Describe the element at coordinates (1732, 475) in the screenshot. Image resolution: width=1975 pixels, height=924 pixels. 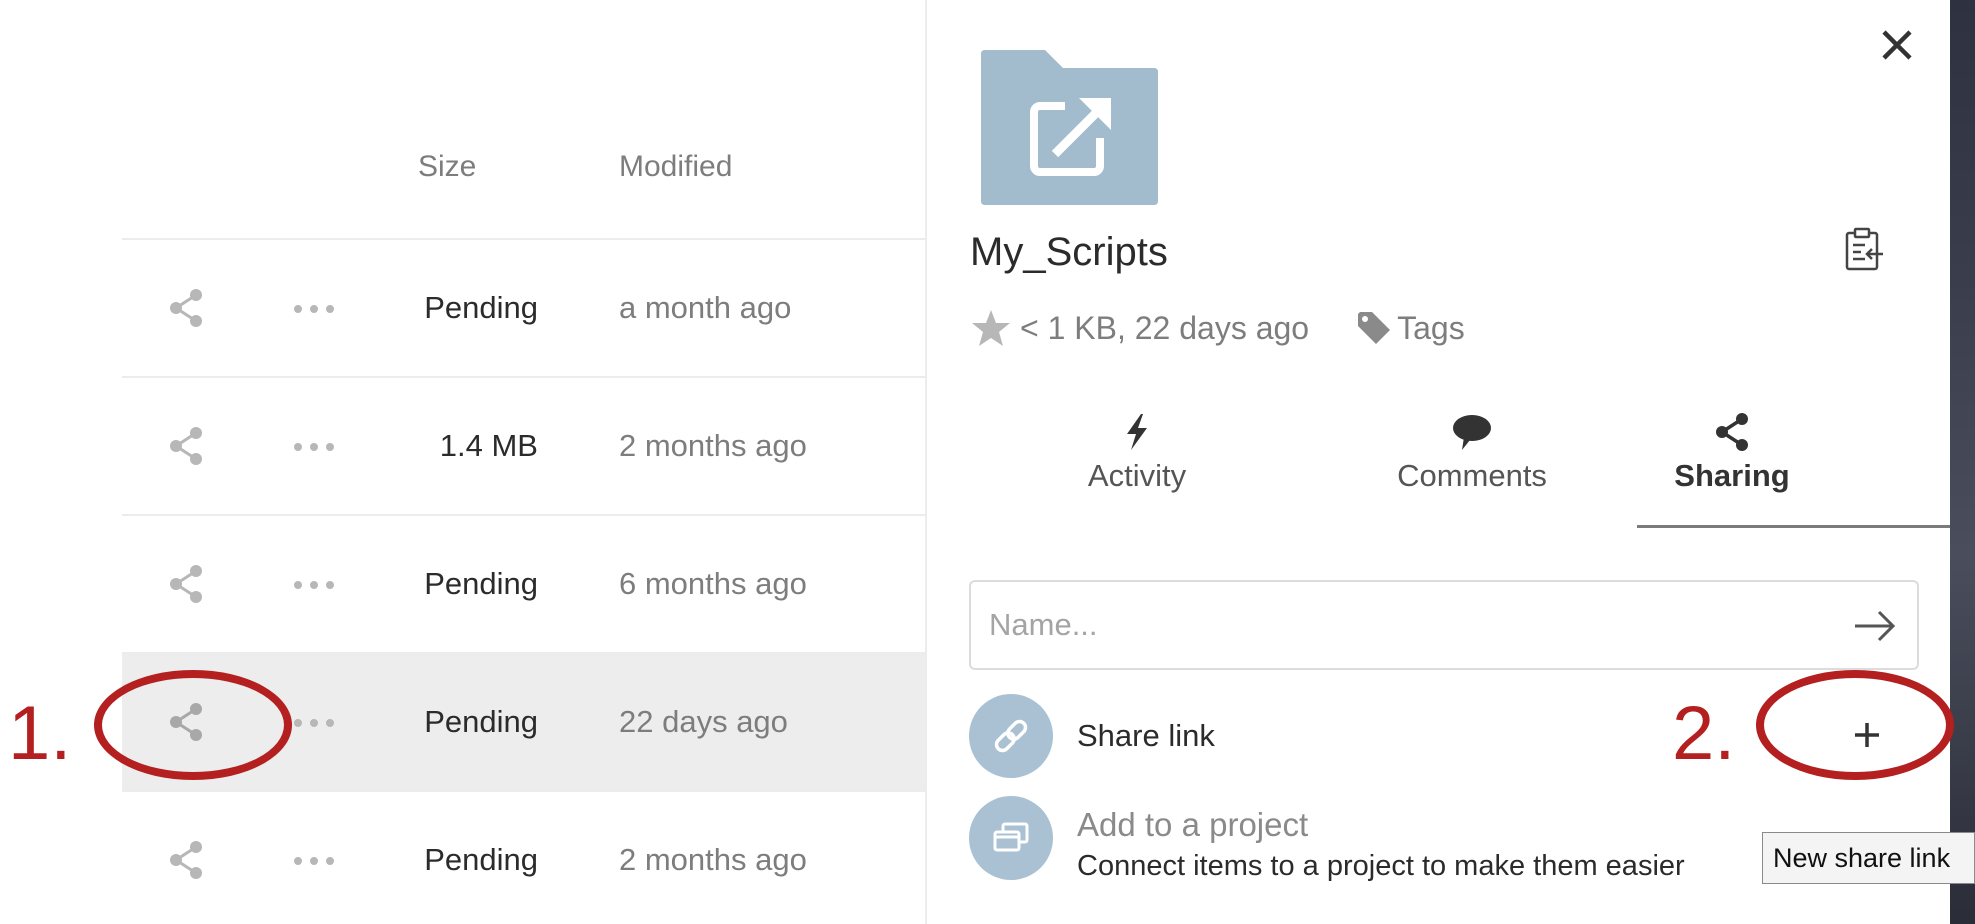
I see `tab-sharing-label: Sharing` at that location.